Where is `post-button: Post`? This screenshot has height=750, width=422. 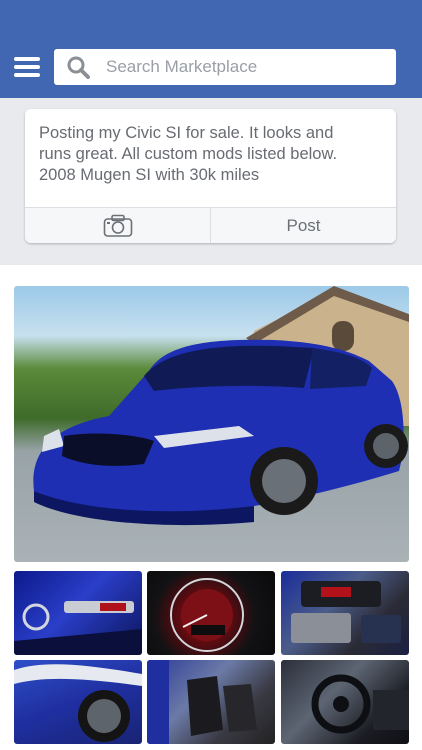
post-button: Post is located at coordinates (303, 225).